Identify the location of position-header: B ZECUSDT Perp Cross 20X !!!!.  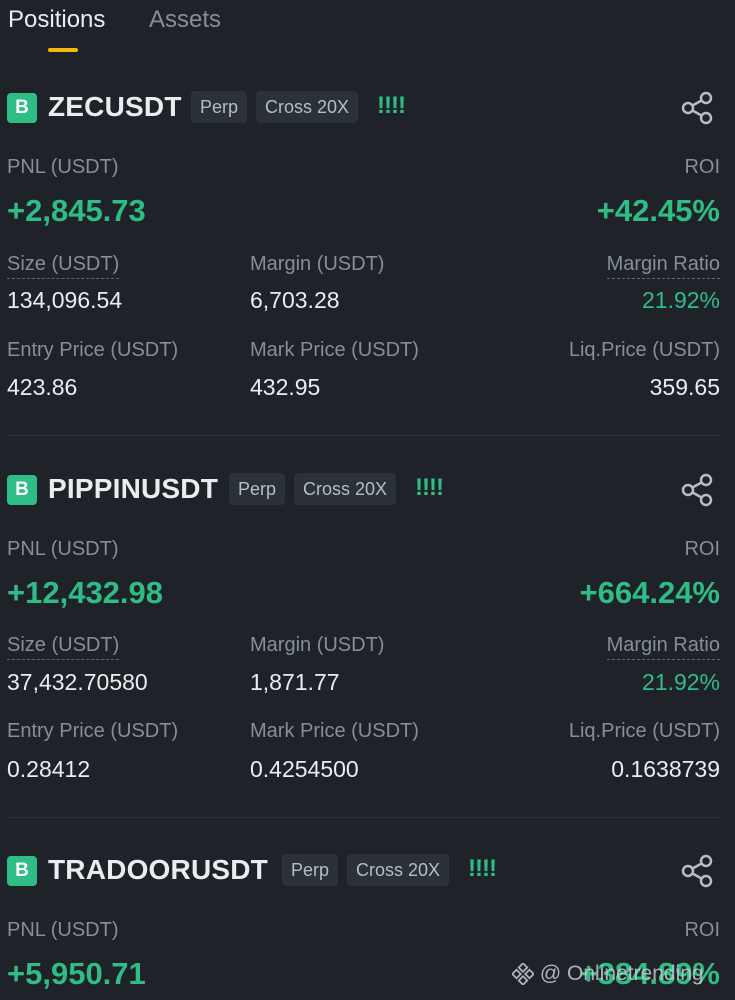
(367, 108).